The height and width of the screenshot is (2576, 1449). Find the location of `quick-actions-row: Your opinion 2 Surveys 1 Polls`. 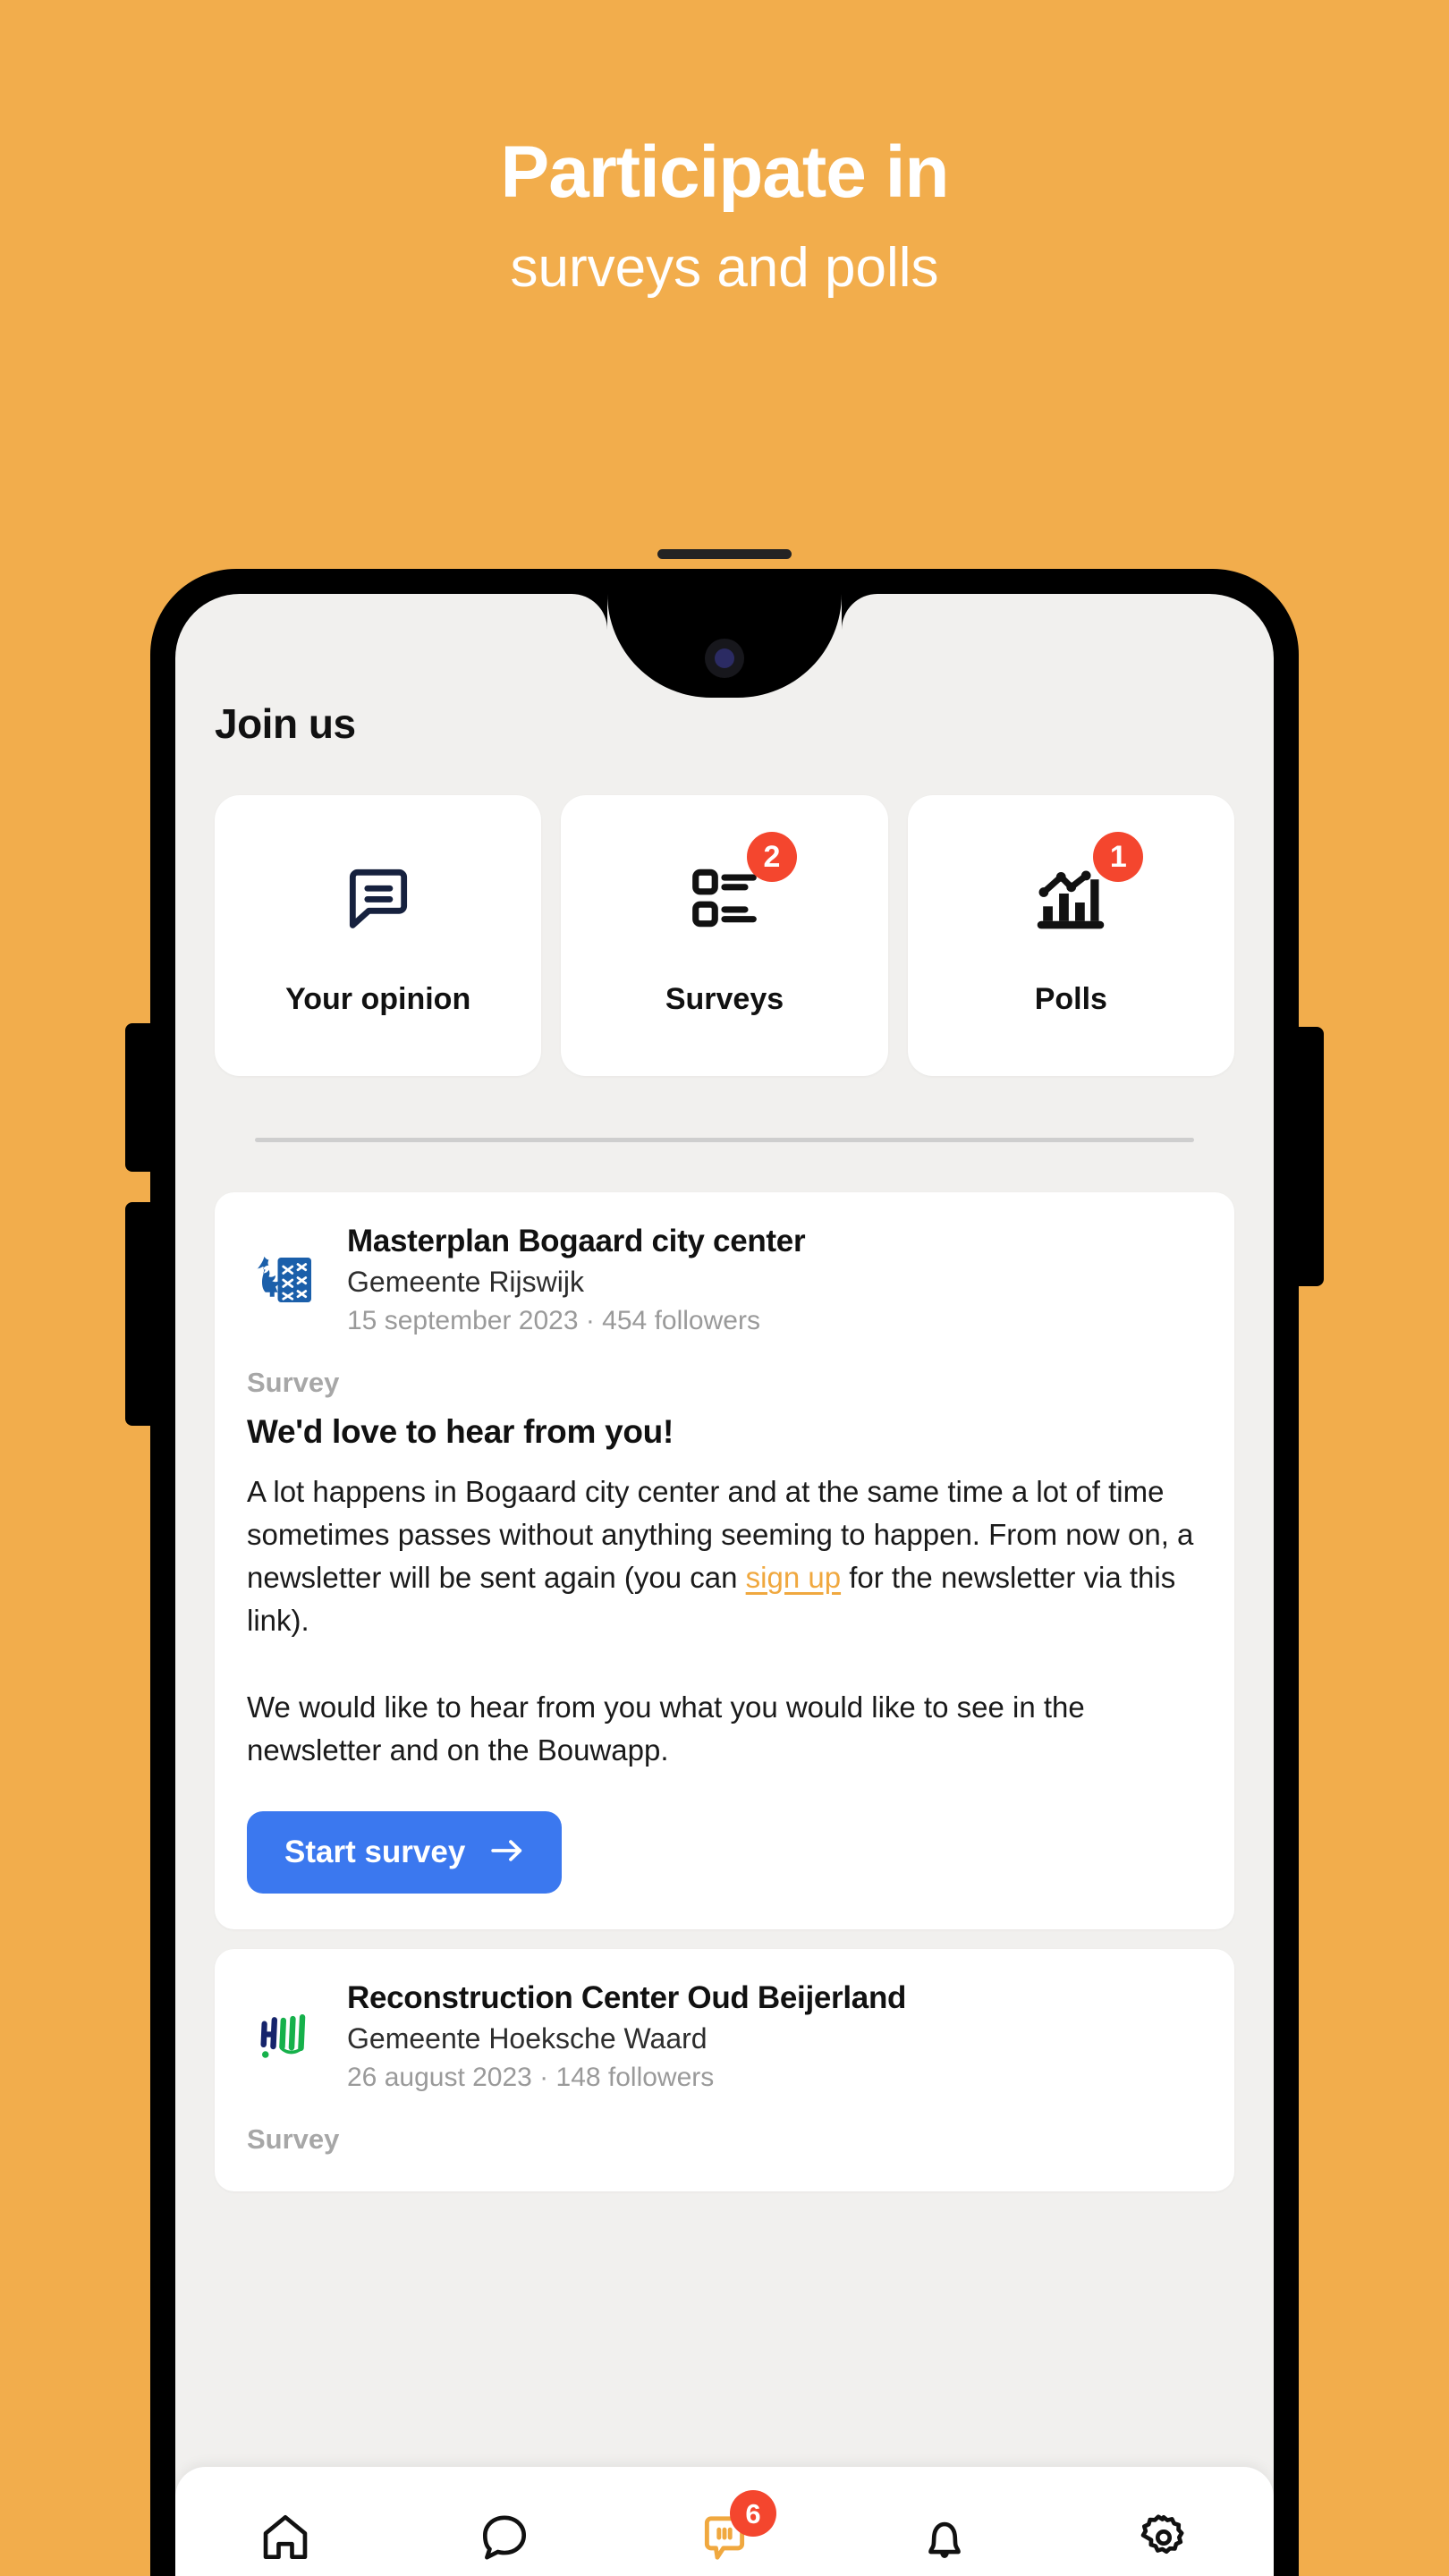

quick-actions-row: Your opinion 2 Surveys 1 Polls is located at coordinates (724, 935).